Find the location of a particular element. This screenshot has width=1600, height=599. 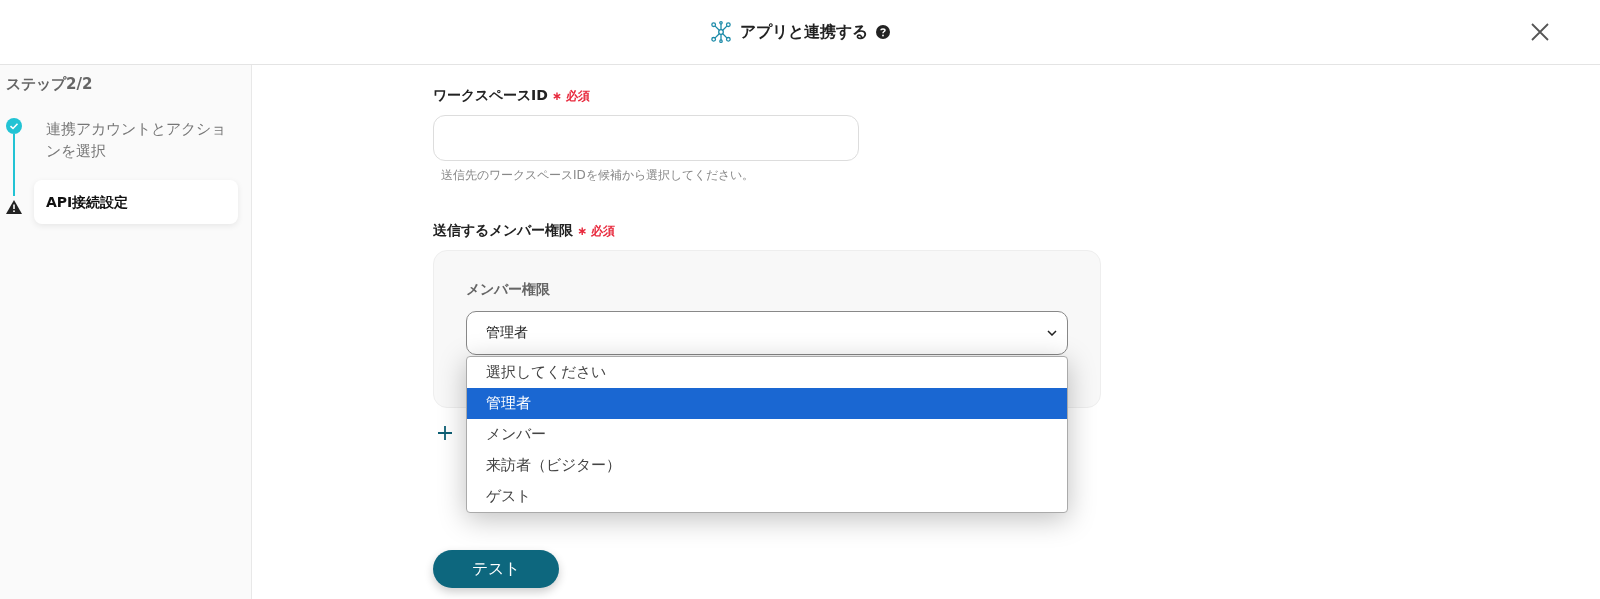

field-label: メンバー権限 is located at coordinates (508, 290).